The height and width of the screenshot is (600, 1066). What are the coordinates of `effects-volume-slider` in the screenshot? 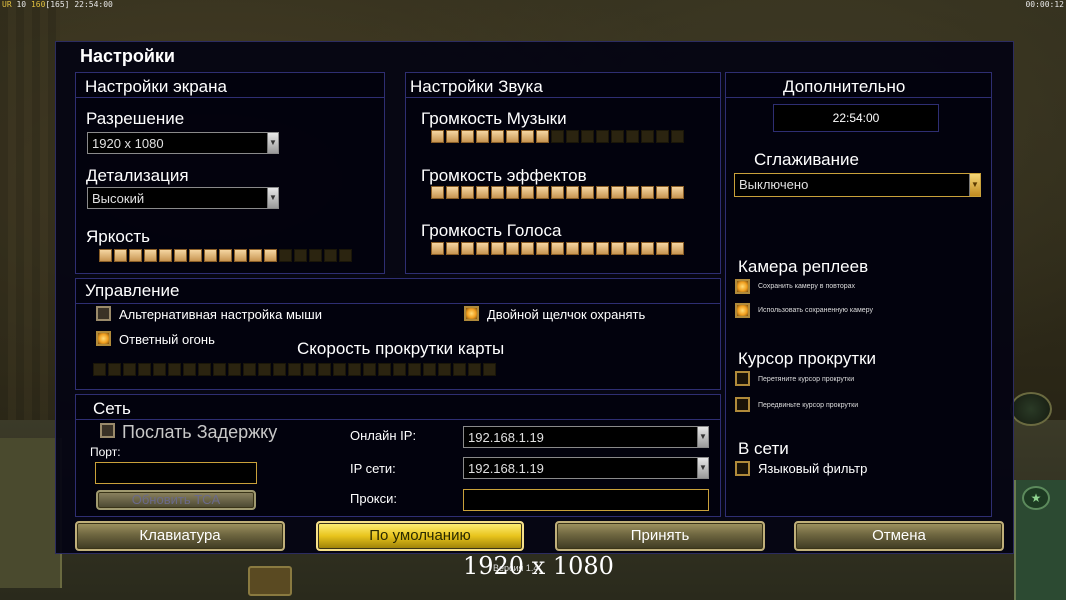 It's located at (557, 192).